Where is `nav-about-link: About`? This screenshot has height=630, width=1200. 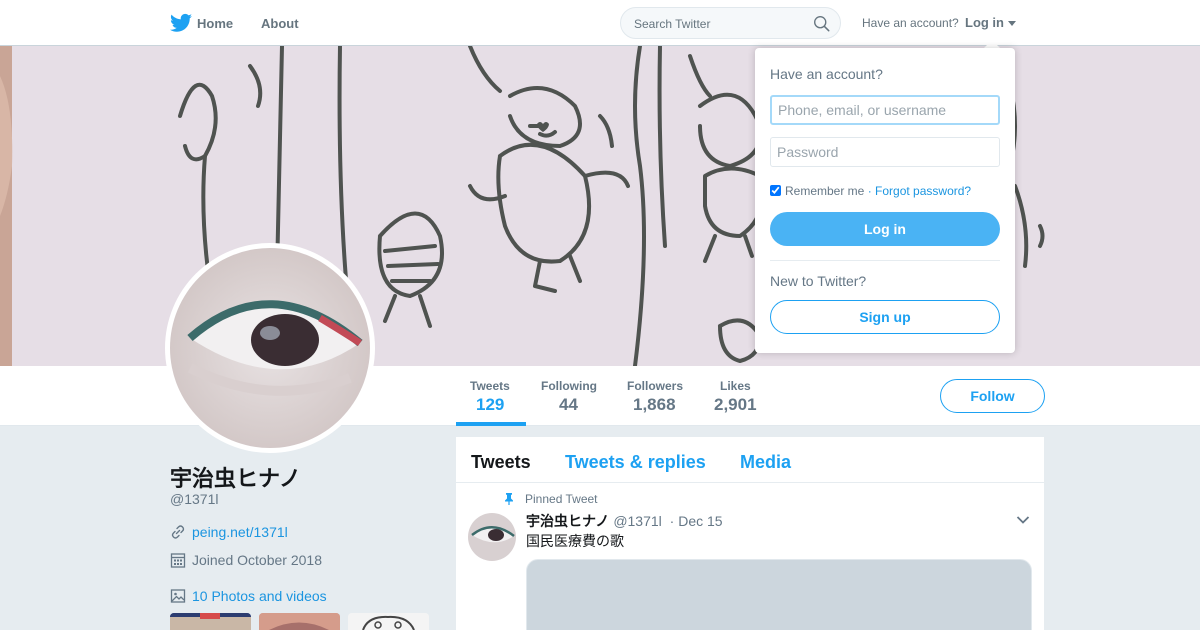
nav-about-link: About is located at coordinates (280, 23).